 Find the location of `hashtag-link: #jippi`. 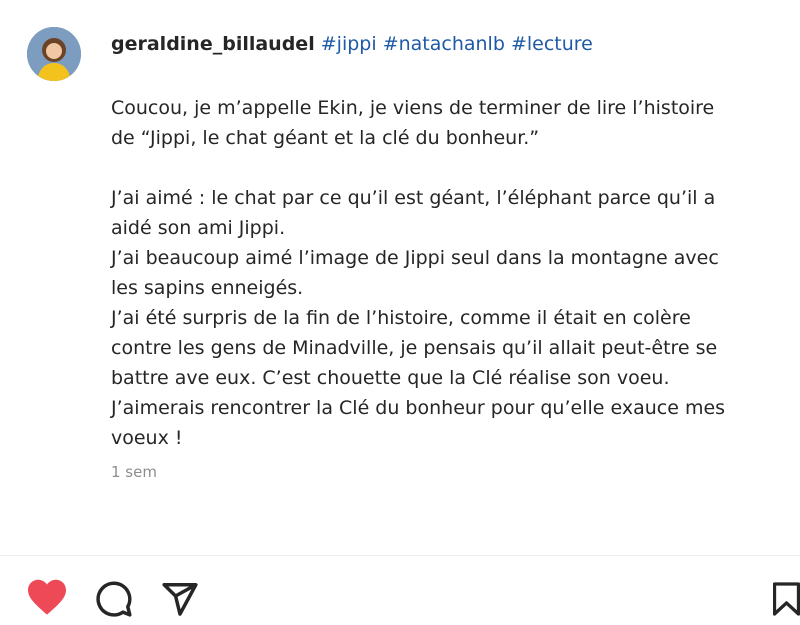

hashtag-link: #jippi is located at coordinates (349, 44).